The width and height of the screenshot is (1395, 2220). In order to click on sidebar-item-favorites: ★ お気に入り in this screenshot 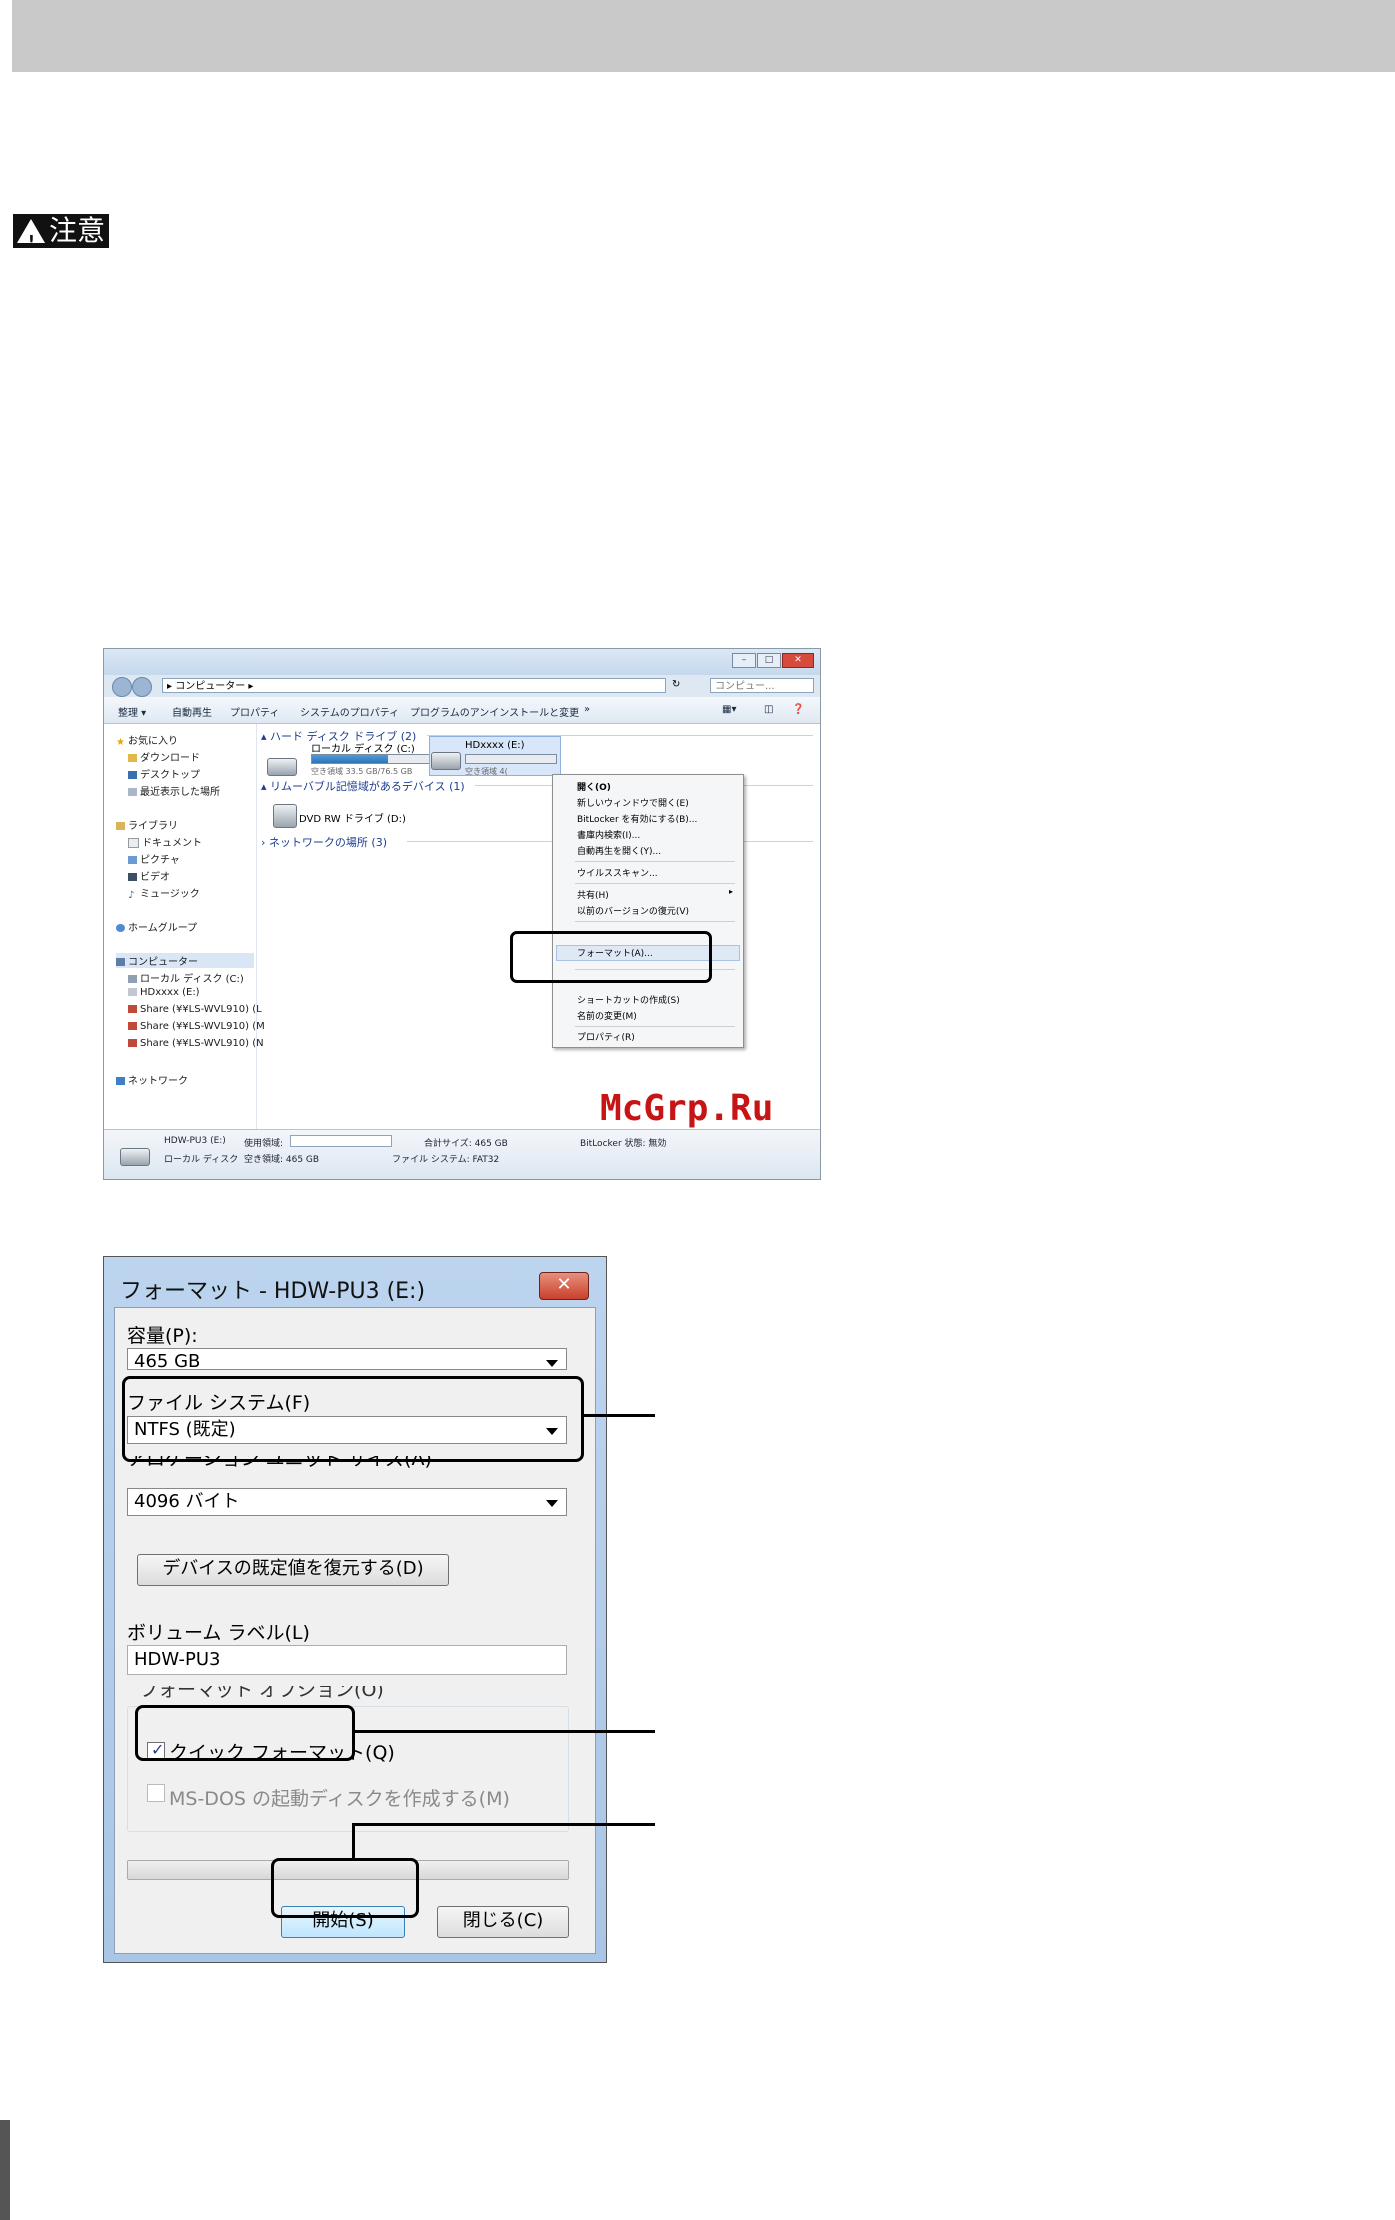, I will do `click(147, 740)`.